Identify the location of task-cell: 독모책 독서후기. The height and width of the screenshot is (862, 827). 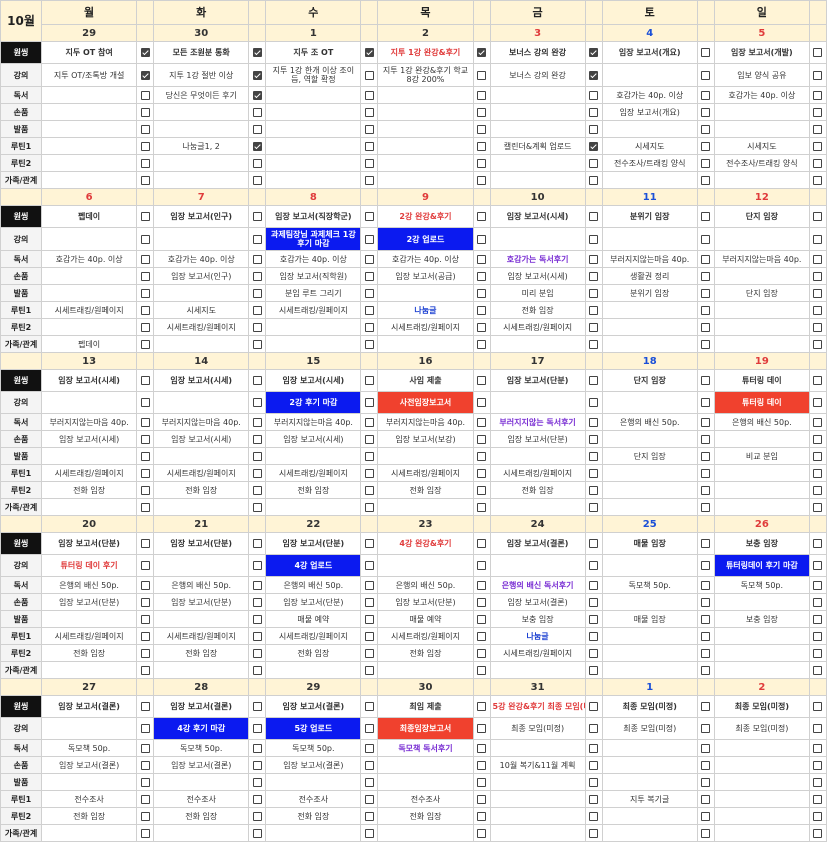
(425, 748).